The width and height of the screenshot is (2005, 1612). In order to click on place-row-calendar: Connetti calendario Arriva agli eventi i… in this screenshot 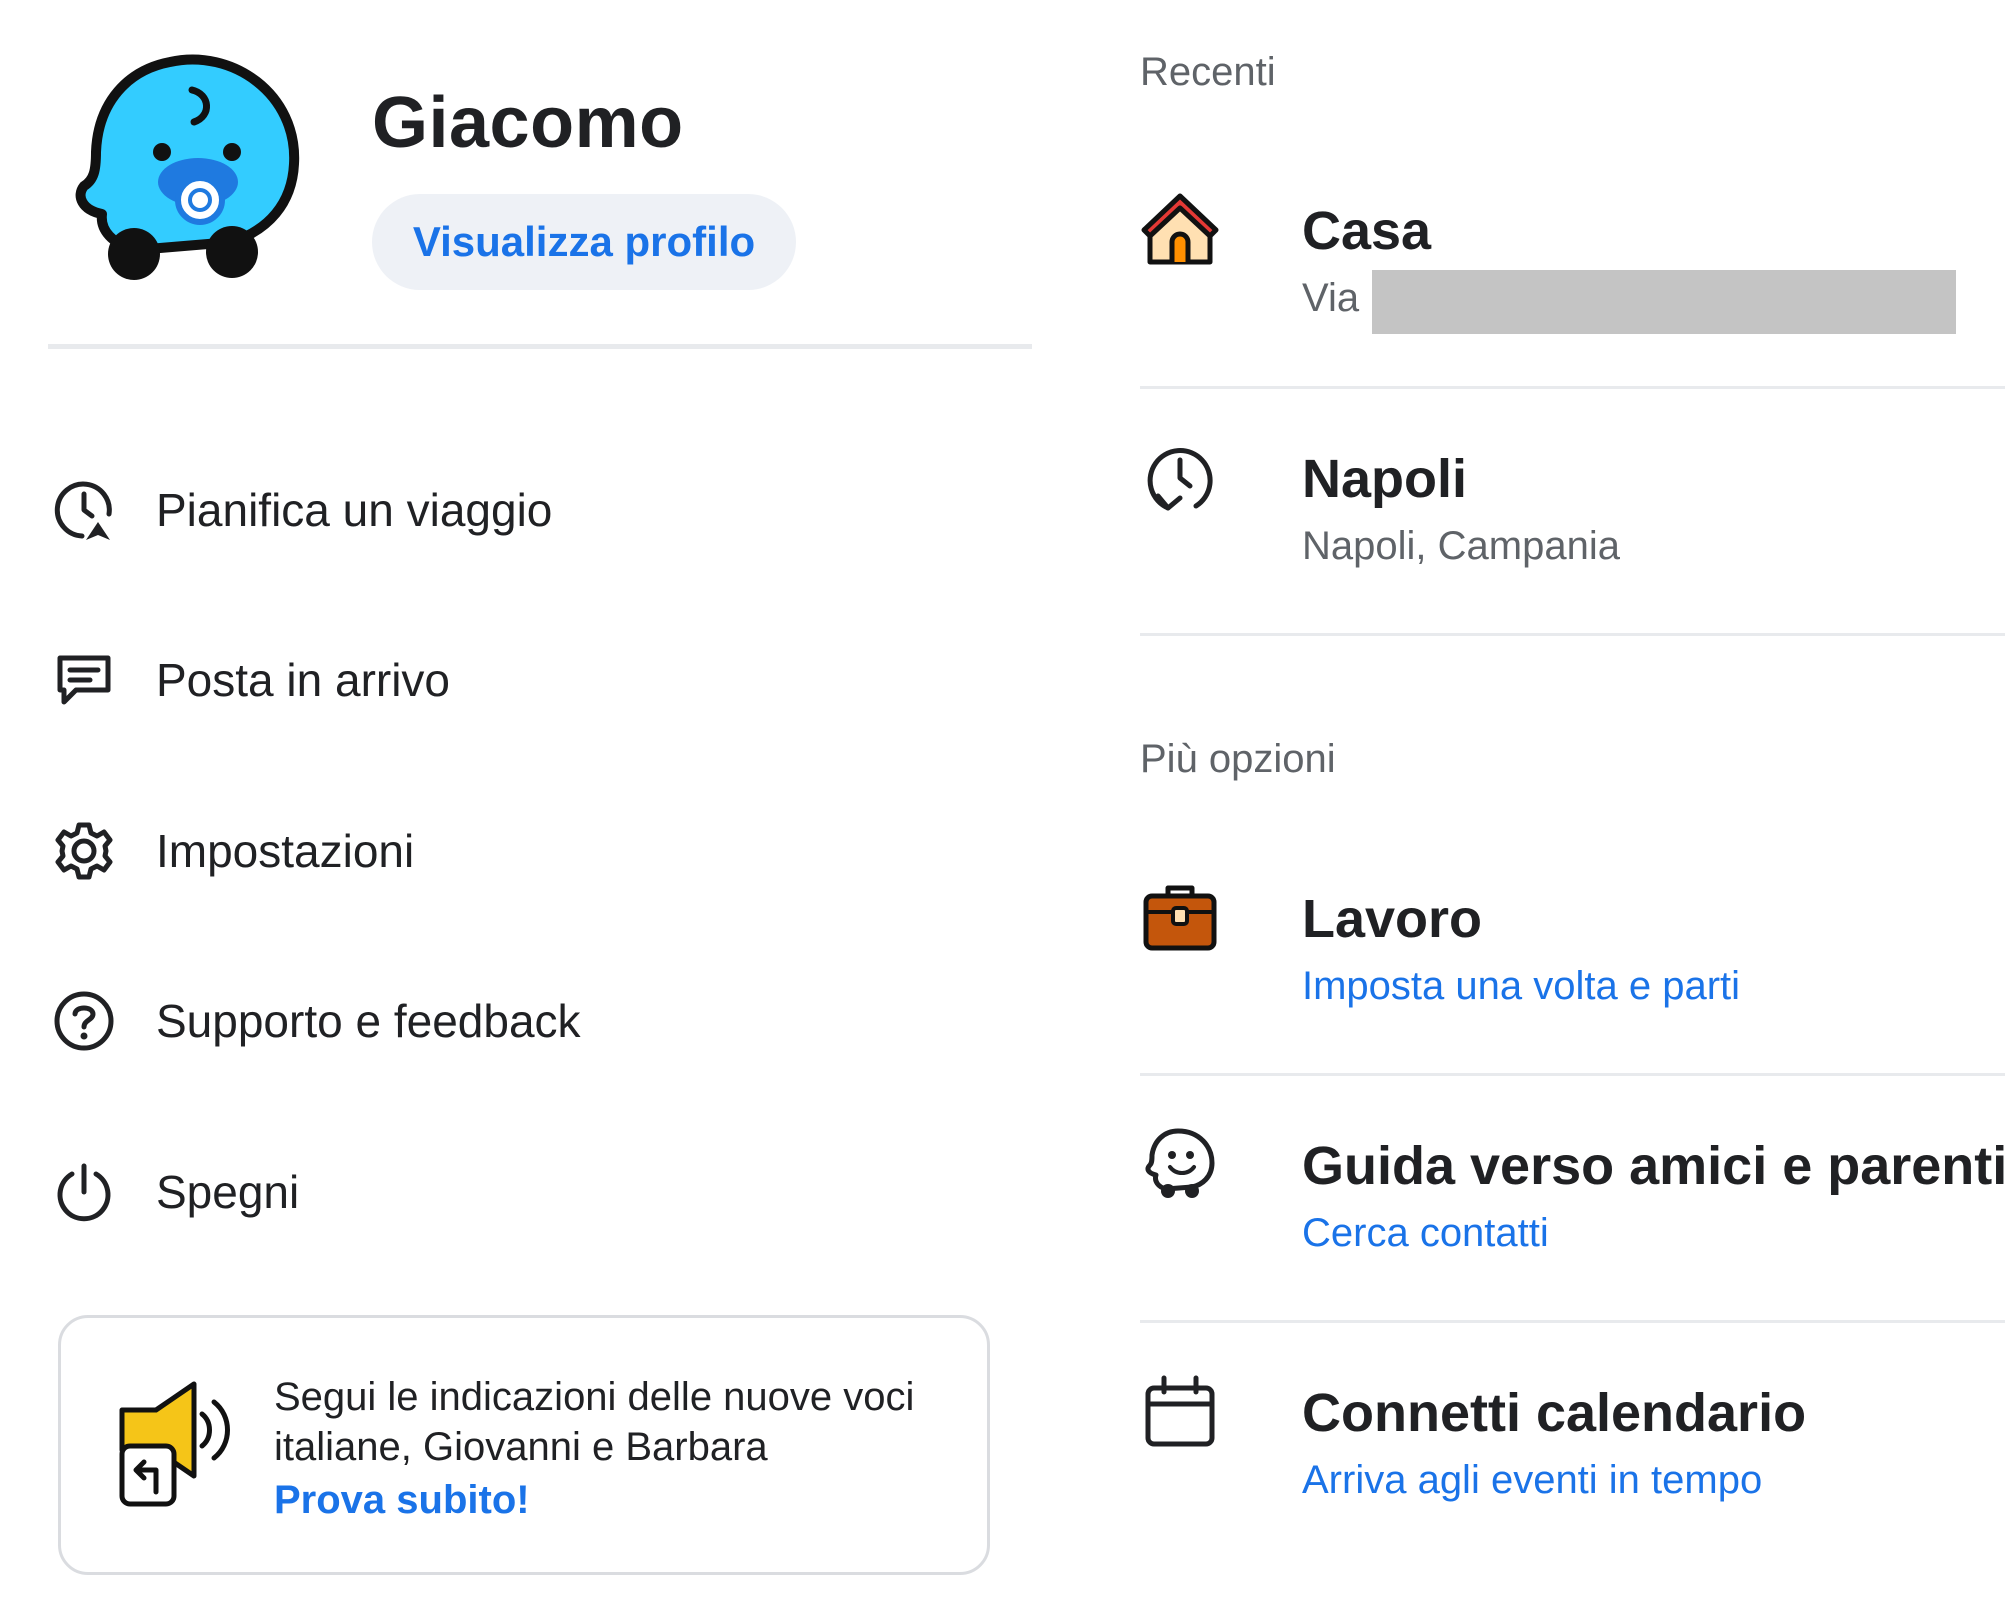, I will do `click(1572, 1472)`.